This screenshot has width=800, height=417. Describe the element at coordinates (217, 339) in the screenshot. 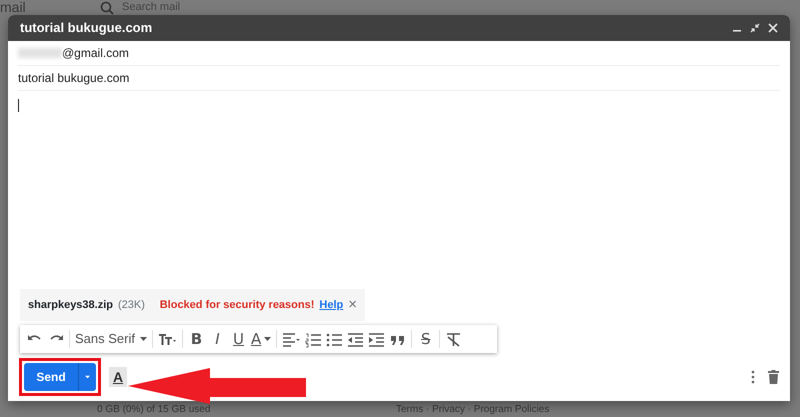

I see `format-button: I` at that location.